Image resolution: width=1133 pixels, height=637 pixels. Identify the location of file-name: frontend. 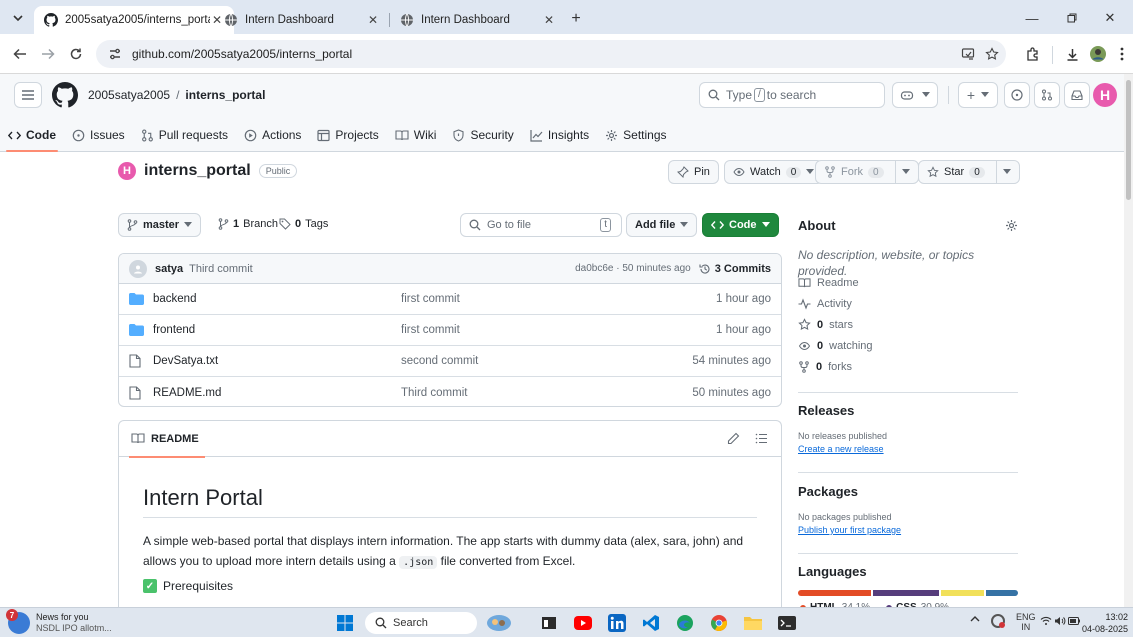
(277, 330).